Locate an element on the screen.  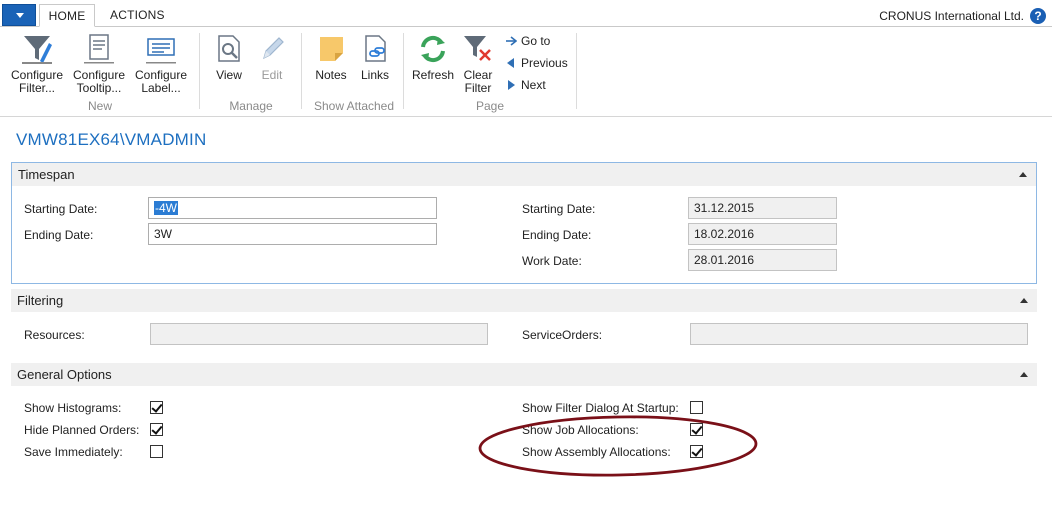
show-filter-dialog-checkbox is located at coordinates (696, 407).